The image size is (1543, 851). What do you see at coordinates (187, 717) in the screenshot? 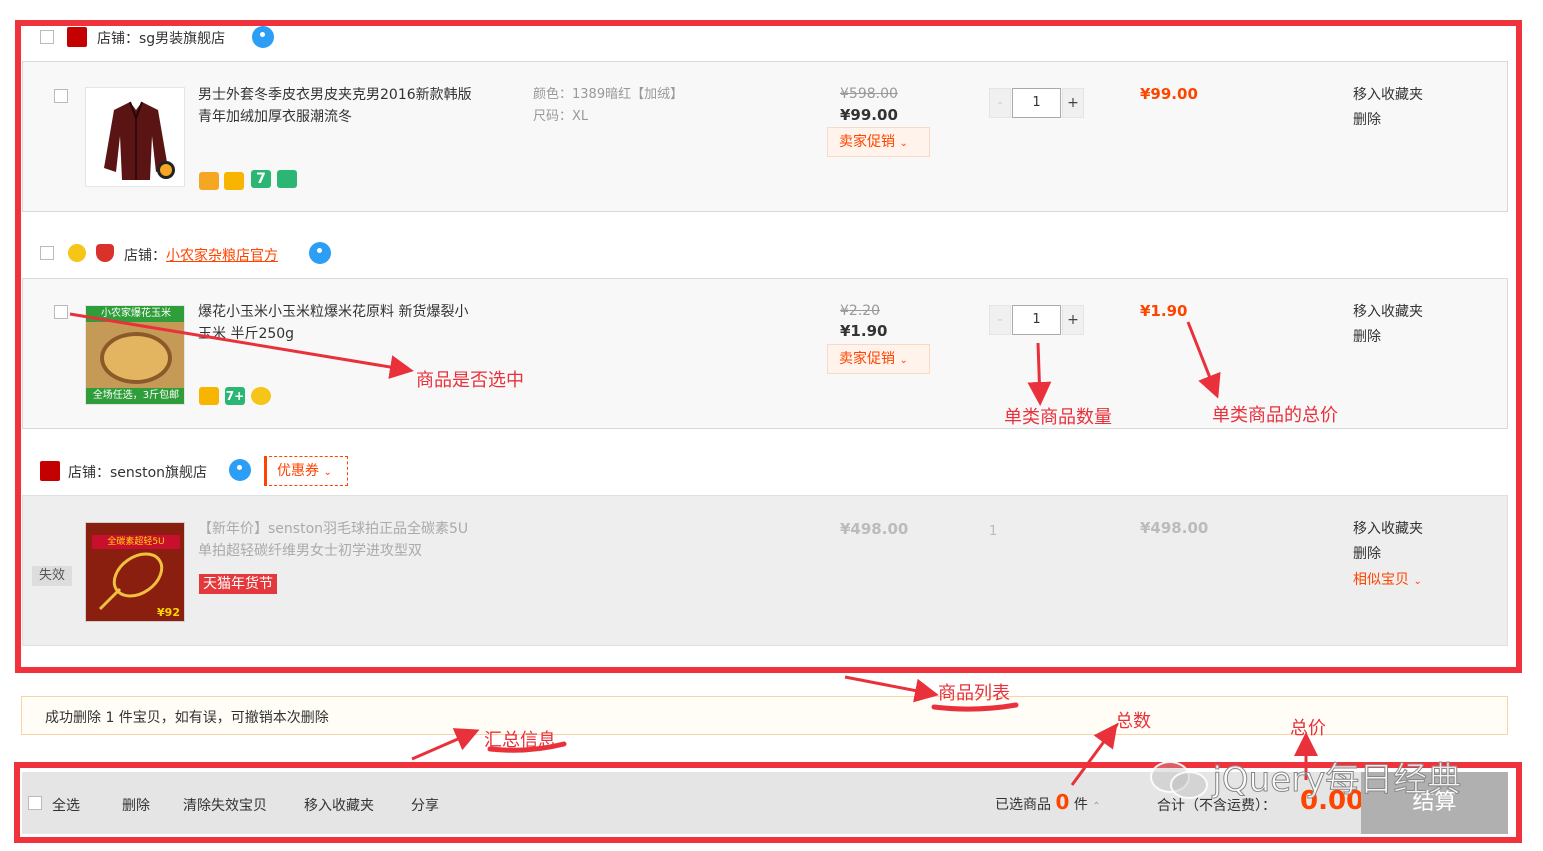
I see `delete-notice-text: 成功删除 1 件宝贝，如有误，可撤销本次删除` at bounding box center [187, 717].